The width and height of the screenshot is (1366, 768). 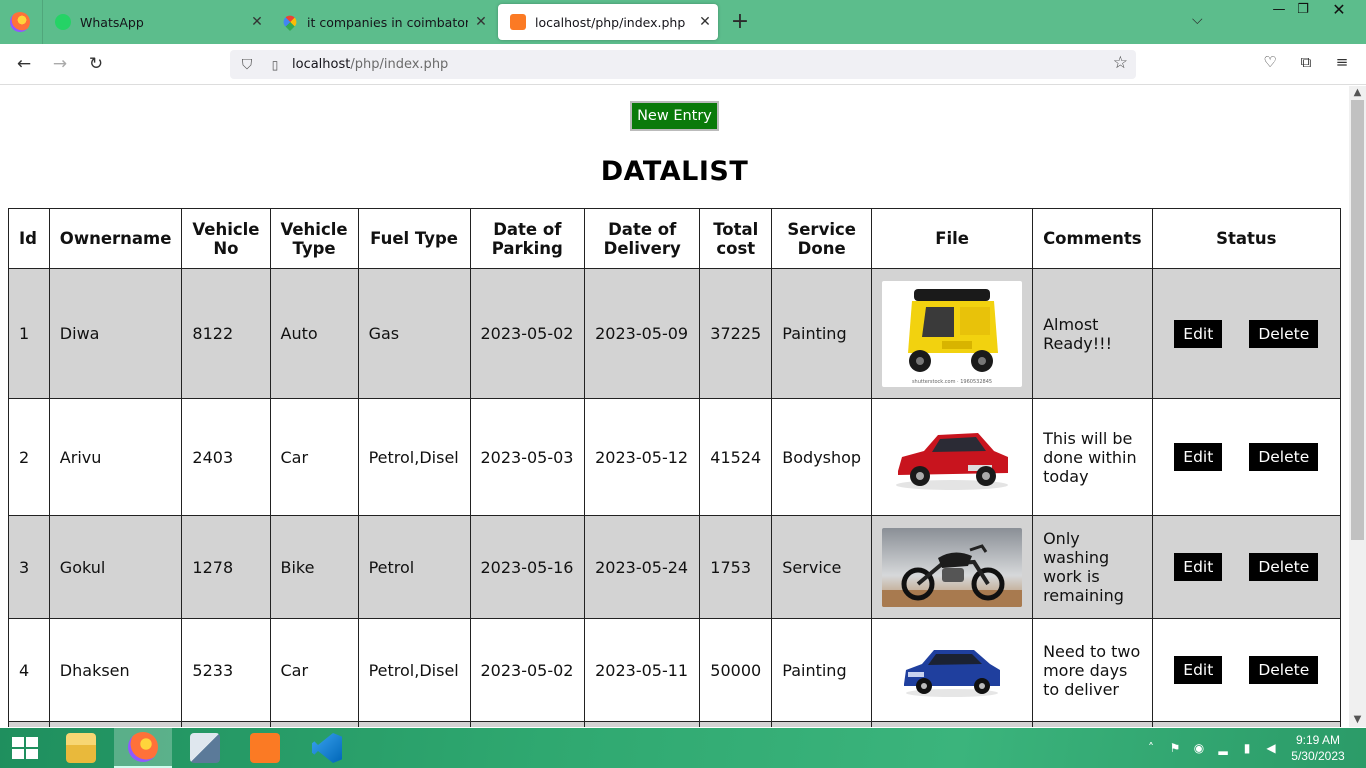 I want to click on column-header: Fuel Type, so click(x=414, y=238).